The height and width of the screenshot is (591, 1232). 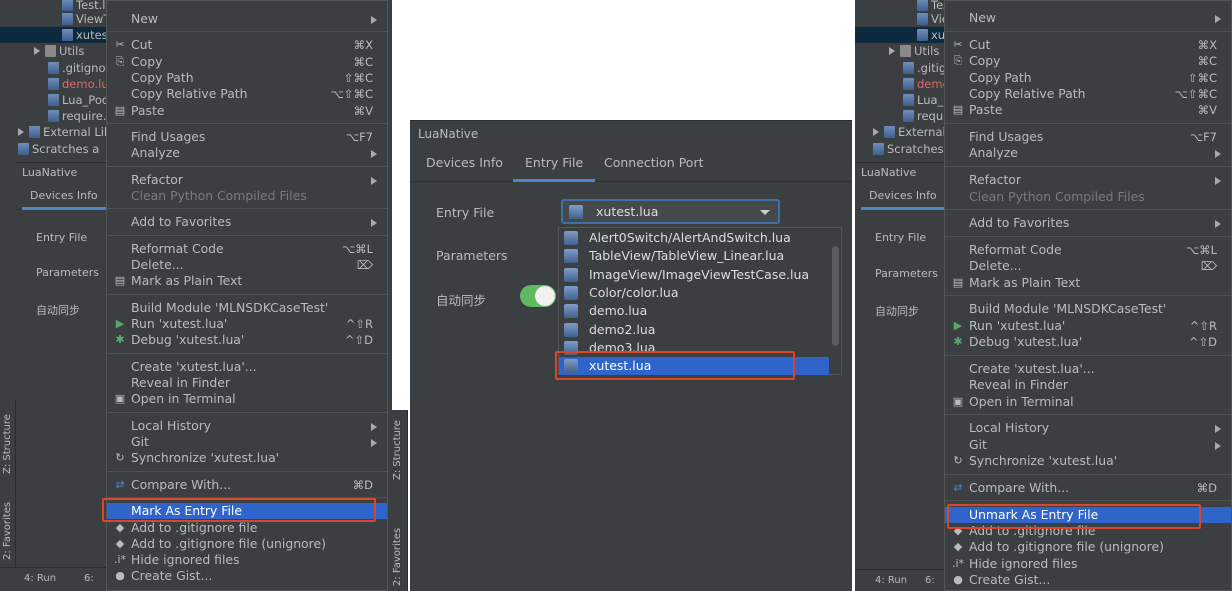 What do you see at coordinates (909, 100) in the screenshot?
I see `tree-item: Lua_Poc` at bounding box center [909, 100].